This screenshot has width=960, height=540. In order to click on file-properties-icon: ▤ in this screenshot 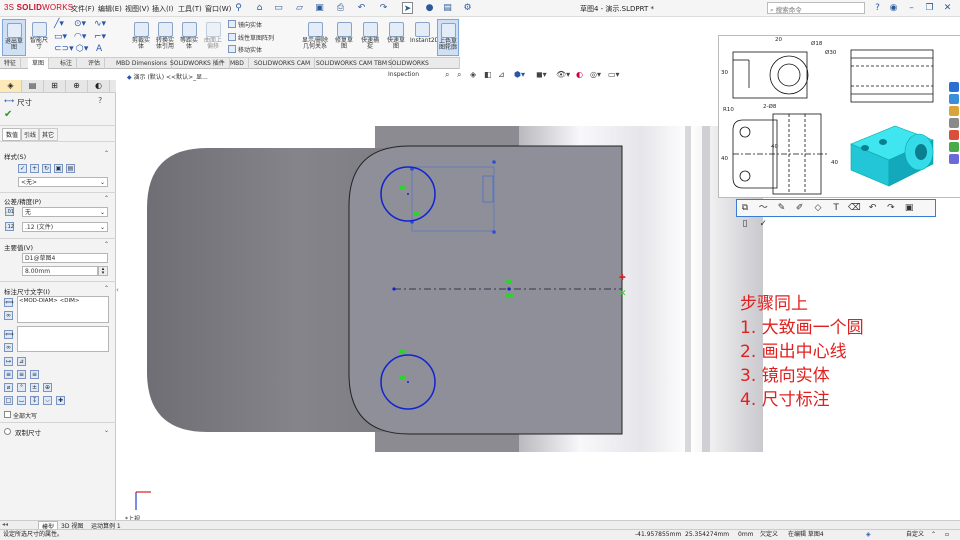, I will do `click(447, 8)`.